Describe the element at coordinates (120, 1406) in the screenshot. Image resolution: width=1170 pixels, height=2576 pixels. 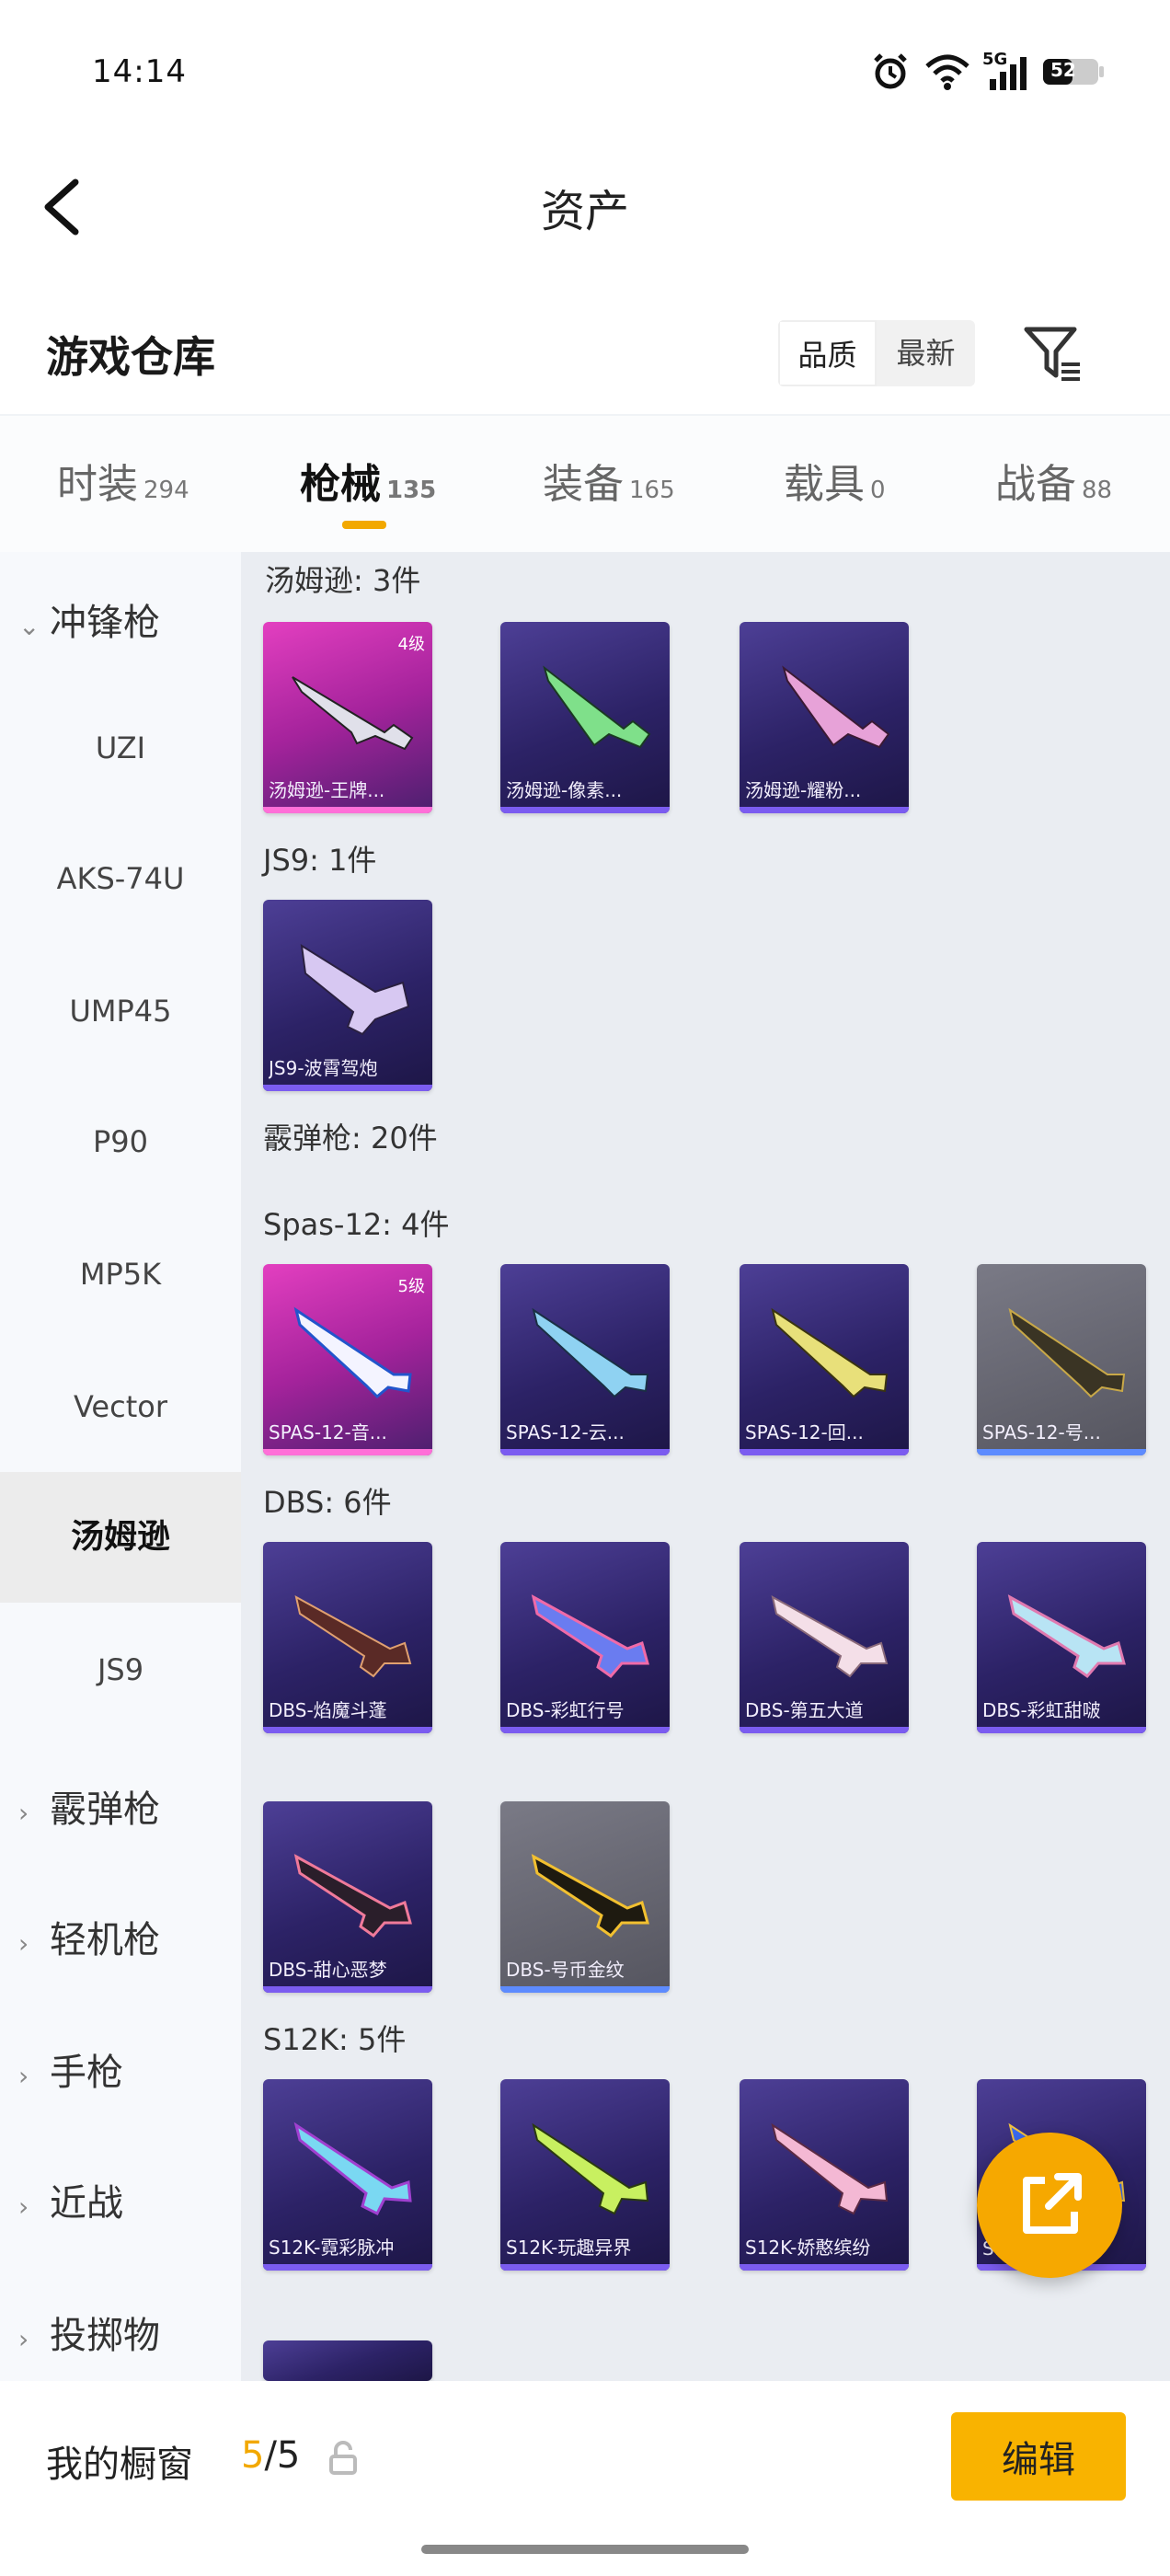
I see `sidebar-item-vector: Vector` at that location.